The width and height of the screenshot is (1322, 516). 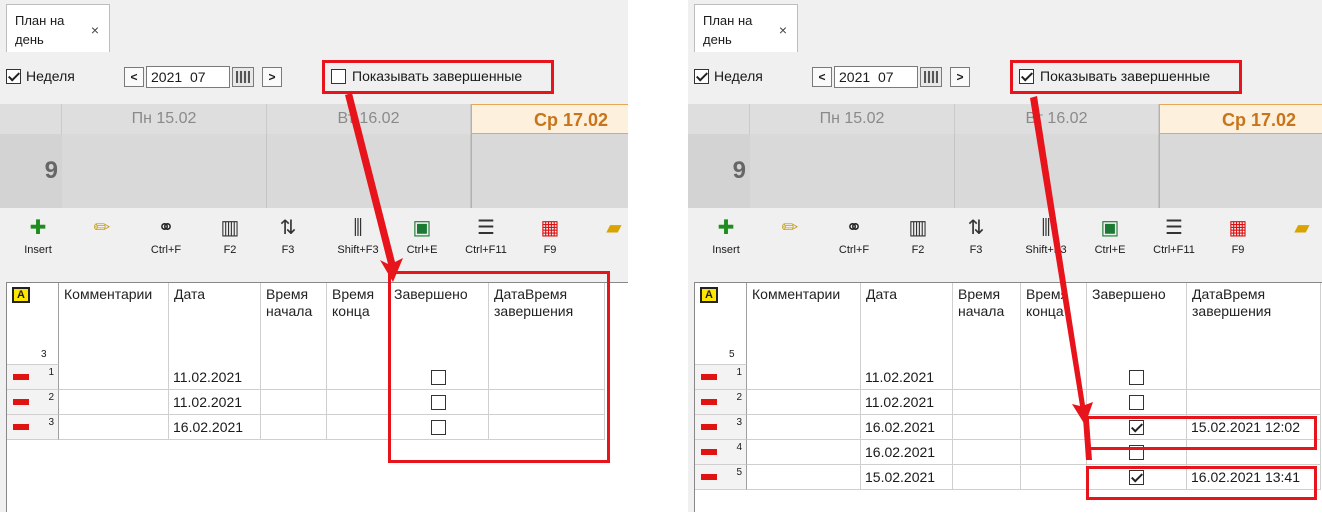 I want to click on list-button: ☰ Ctrl+F11, so click(x=1174, y=236).